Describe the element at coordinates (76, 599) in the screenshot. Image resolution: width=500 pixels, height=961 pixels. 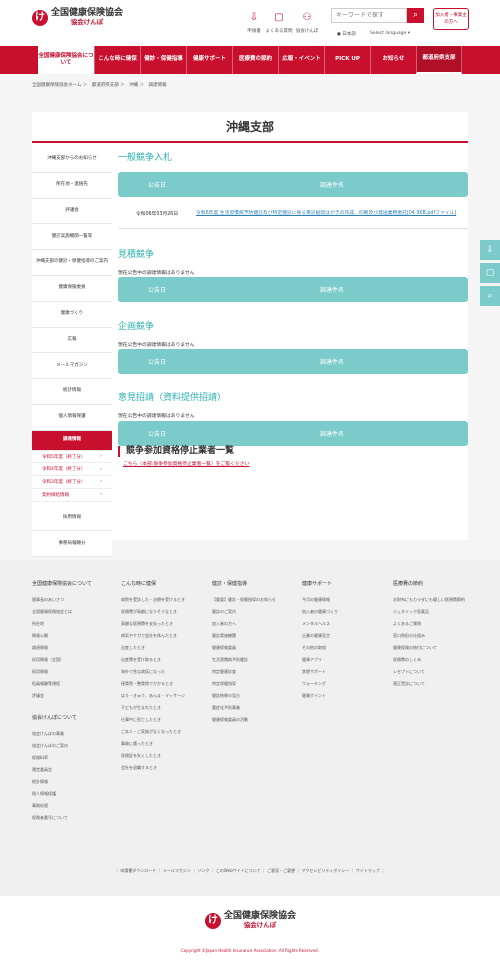
I see `footer-link: 理事長のあいさつ` at that location.